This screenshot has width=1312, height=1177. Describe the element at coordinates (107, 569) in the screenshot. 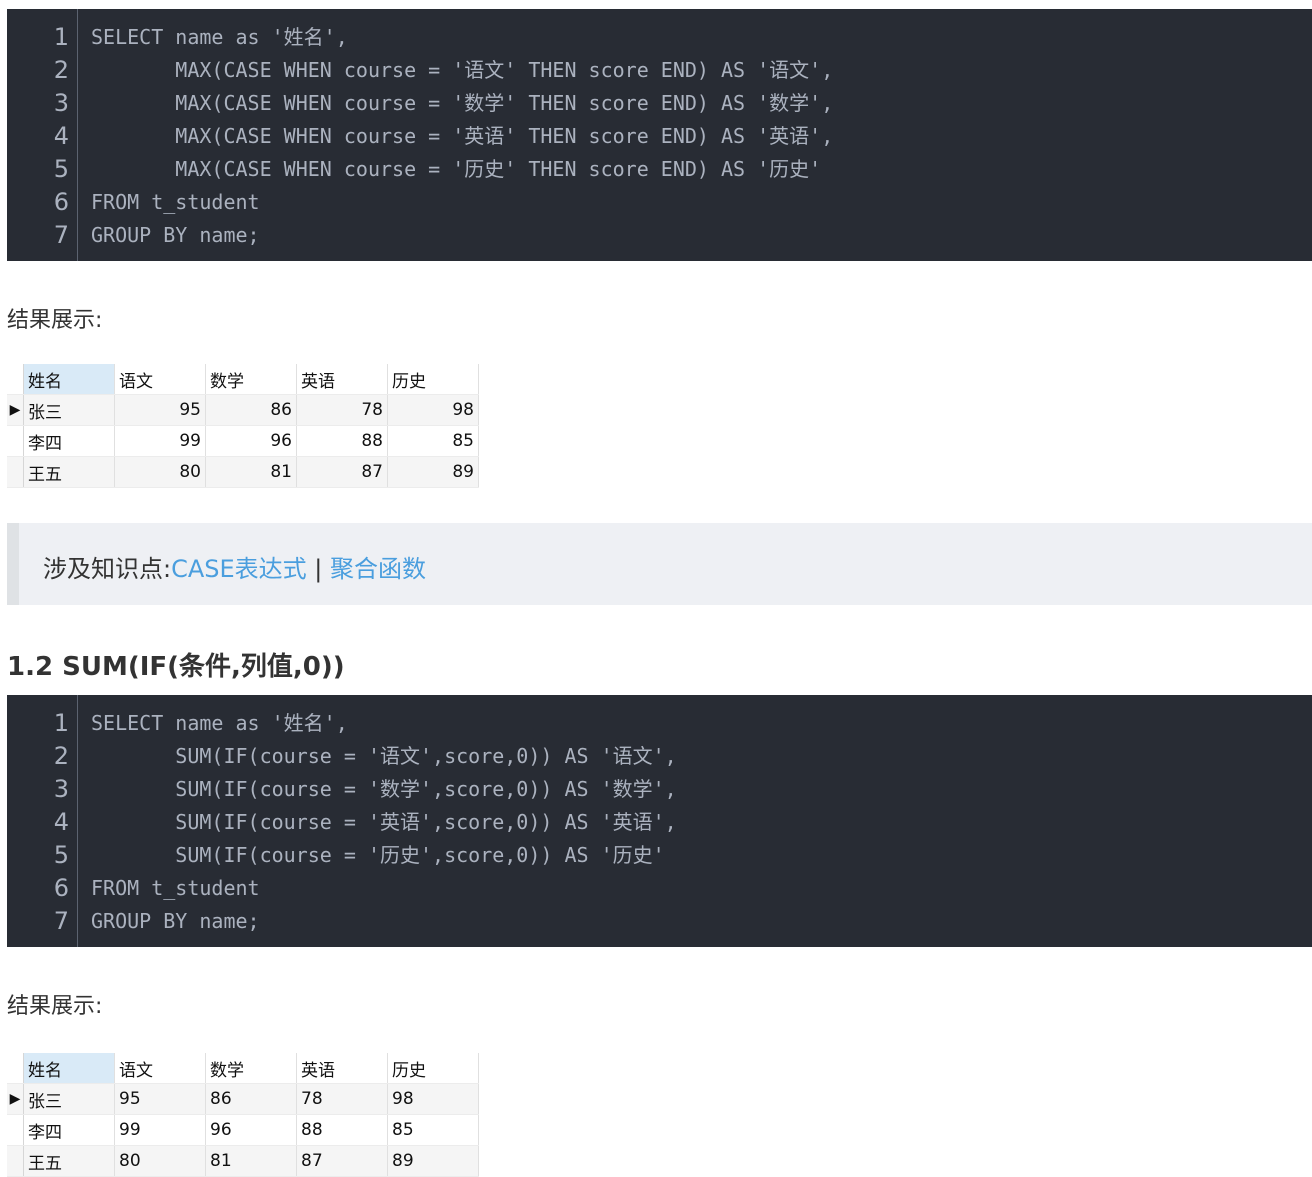

I see `note-prefix: 涉及知识点:` at that location.